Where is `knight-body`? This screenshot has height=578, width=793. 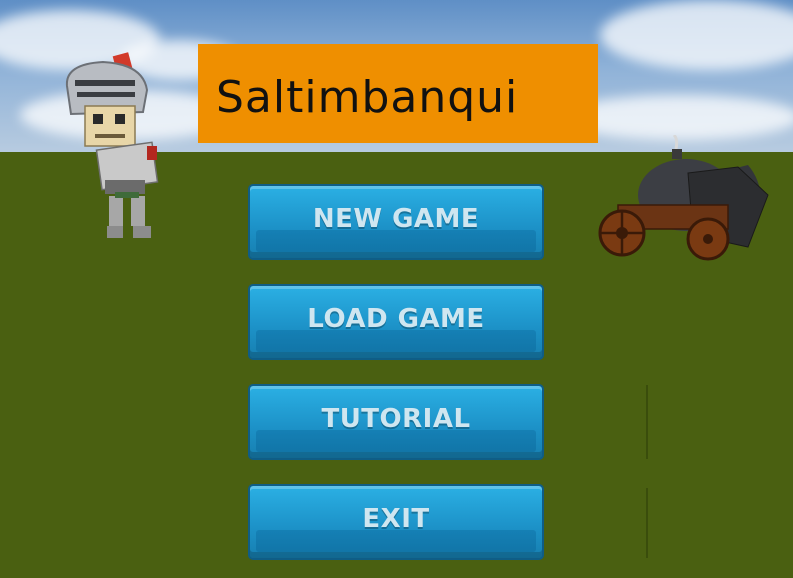 knight-body is located at coordinates (127, 189).